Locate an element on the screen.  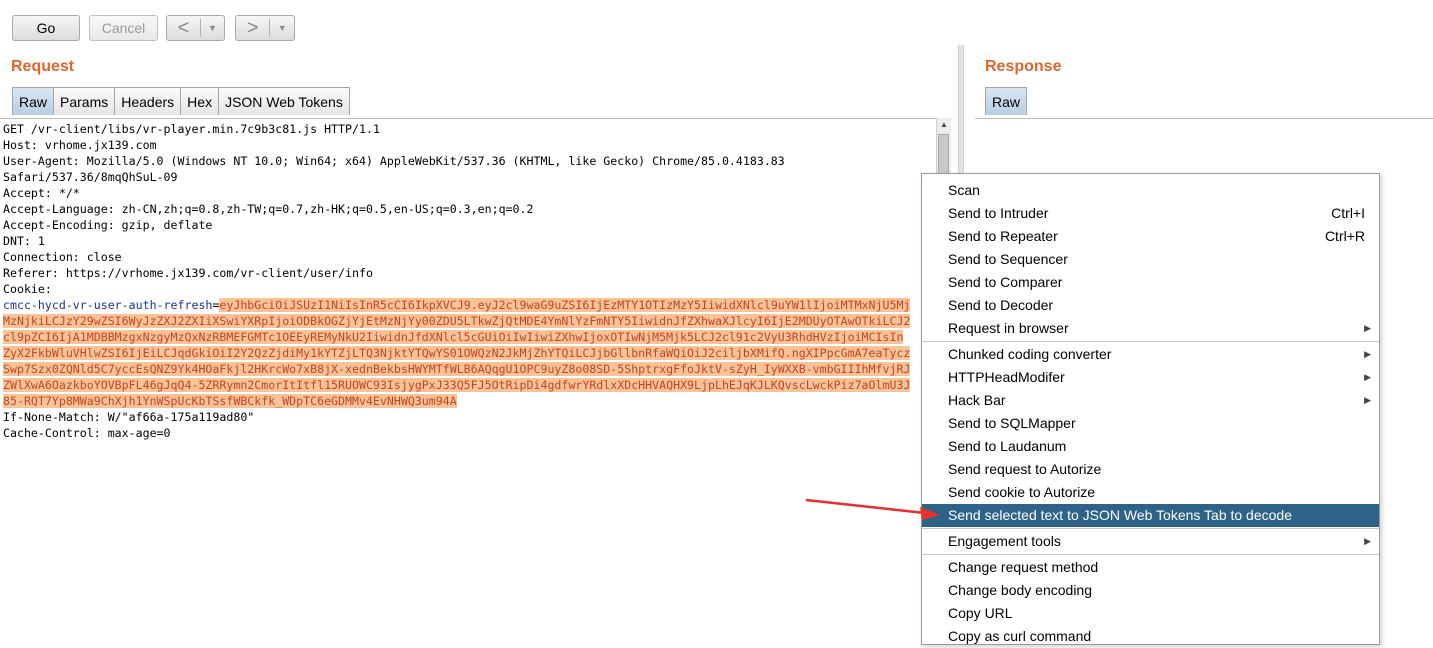
menu-item-httpheadmodifer: HTTPHeadModifer ▶ is located at coordinates (1150, 377).